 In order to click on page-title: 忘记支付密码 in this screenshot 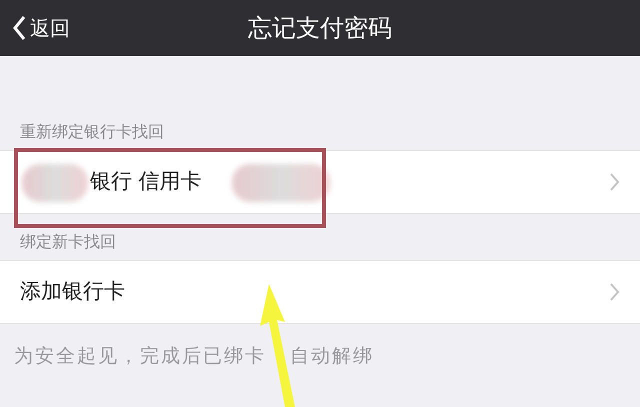, I will do `click(320, 28)`.